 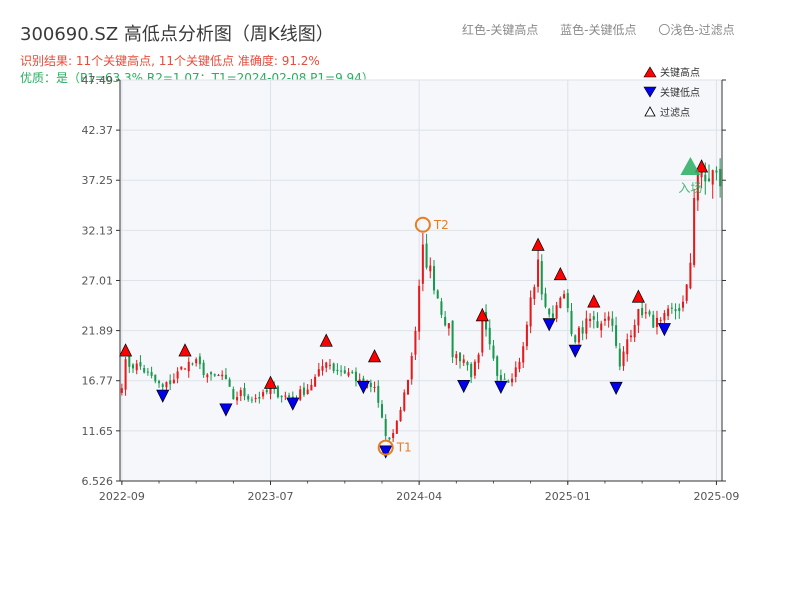 What do you see at coordinates (98, 331) in the screenshot?
I see `y-tick-label: 21.89` at bounding box center [98, 331].